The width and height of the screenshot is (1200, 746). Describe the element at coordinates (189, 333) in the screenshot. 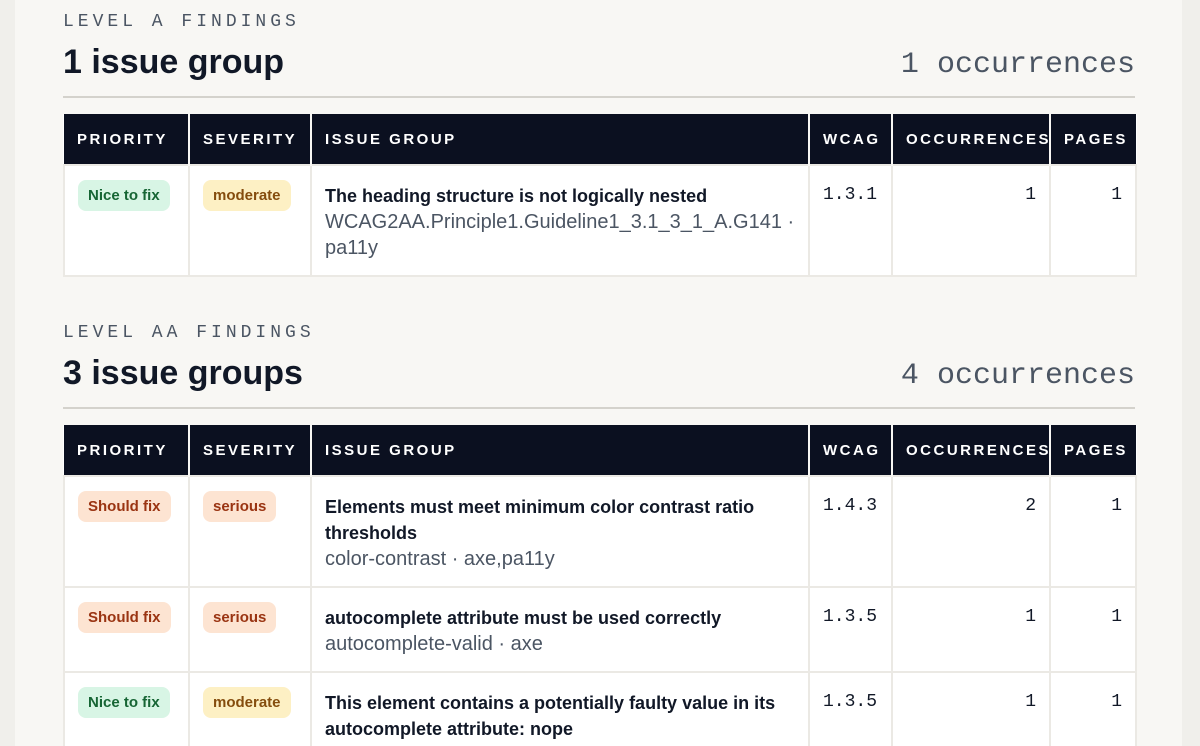

I see `section-kicker: LEVEL AA FINDINGS` at that location.